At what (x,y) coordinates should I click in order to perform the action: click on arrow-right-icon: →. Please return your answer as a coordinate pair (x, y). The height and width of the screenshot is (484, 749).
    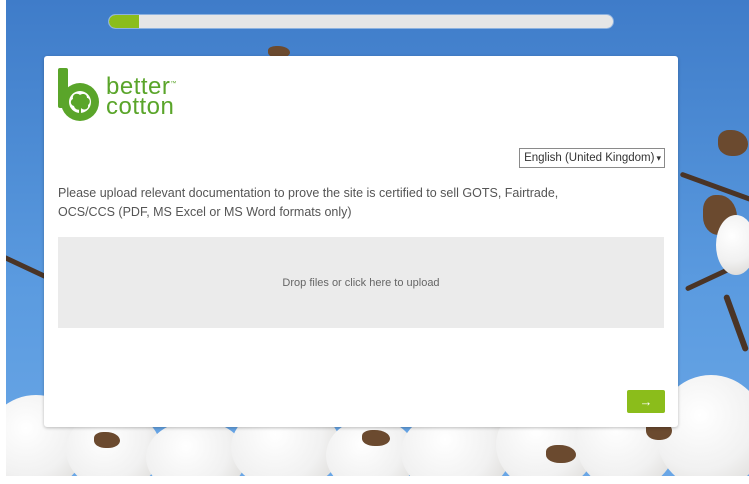
    Looking at the image, I should click on (646, 401).